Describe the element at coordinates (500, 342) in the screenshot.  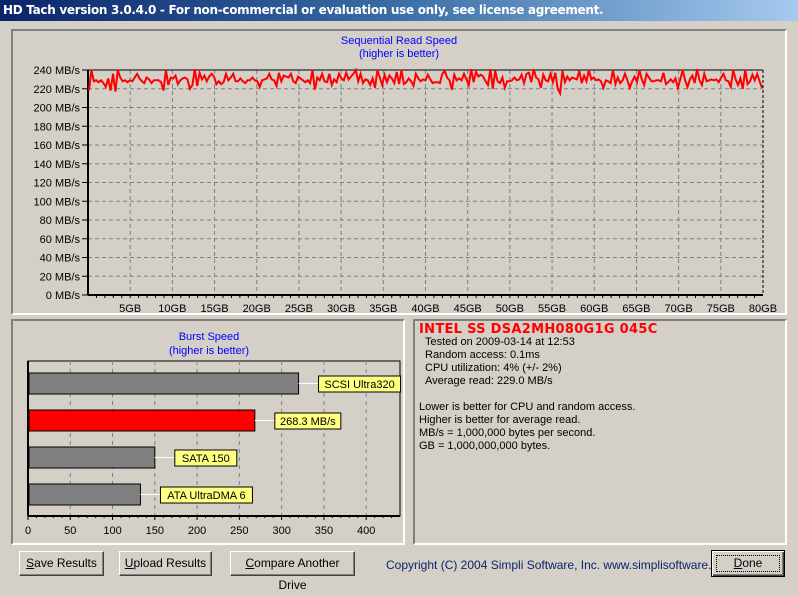
I see `tested-on: Tested on 2009-03-14 at 12:53` at that location.